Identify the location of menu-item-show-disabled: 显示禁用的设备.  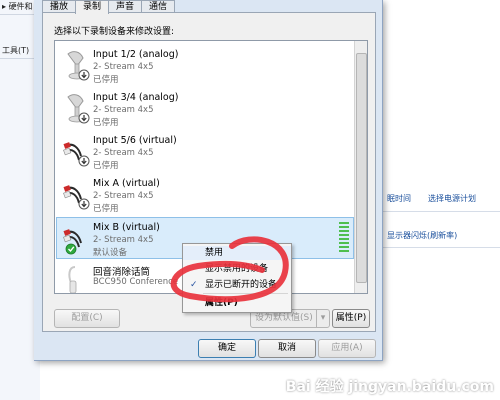
(237, 269).